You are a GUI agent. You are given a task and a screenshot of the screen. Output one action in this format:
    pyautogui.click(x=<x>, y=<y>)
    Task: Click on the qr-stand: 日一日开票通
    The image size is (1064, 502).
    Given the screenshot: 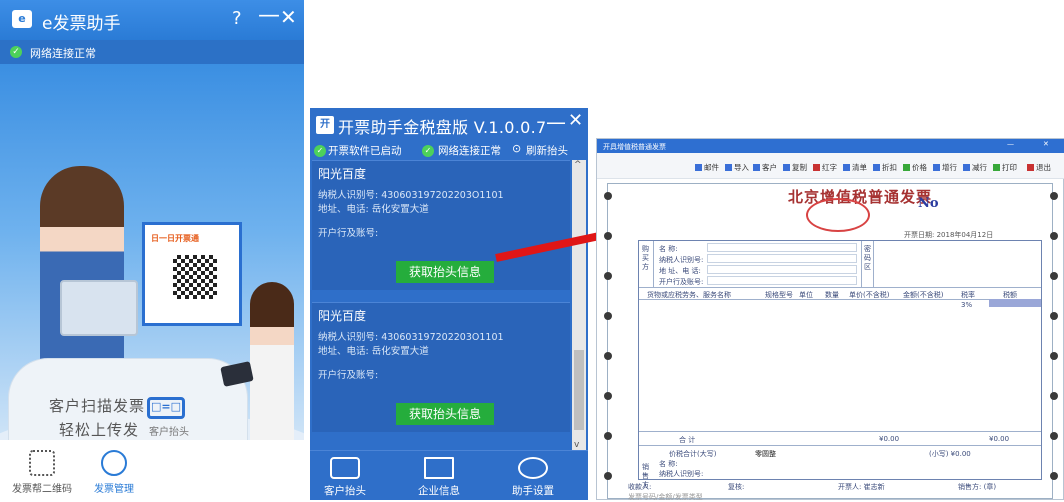 What is the action you would take?
    pyautogui.click(x=192, y=274)
    